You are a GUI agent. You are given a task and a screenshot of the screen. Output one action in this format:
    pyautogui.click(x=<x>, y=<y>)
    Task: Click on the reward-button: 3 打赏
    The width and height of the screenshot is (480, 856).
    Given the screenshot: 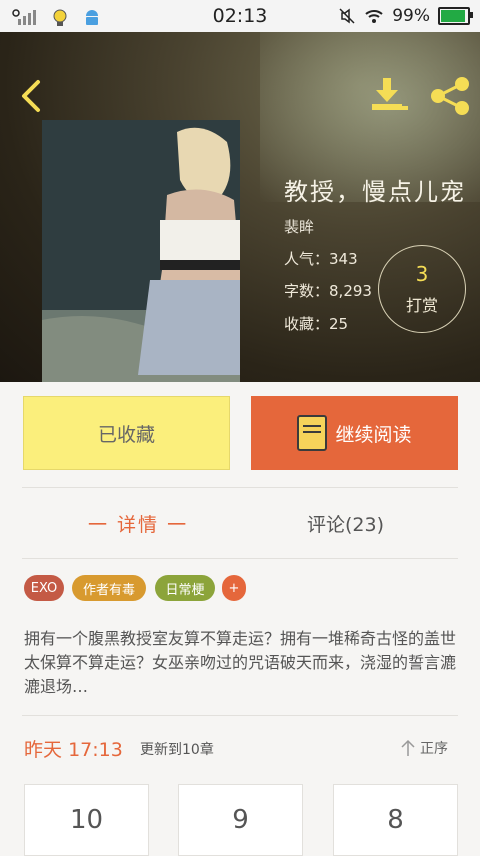 What is the action you would take?
    pyautogui.click(x=422, y=289)
    